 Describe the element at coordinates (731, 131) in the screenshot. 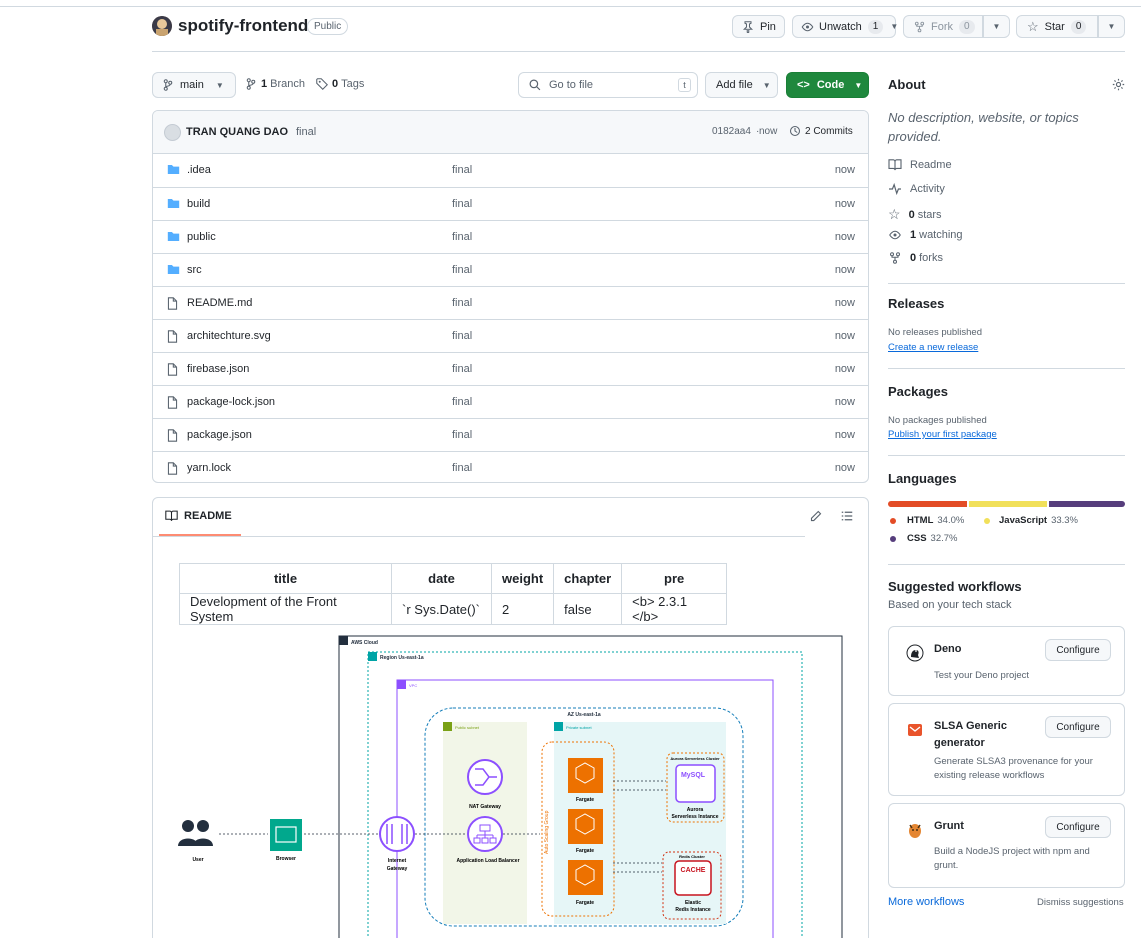

I see `commit-hash: 0182aa4` at that location.